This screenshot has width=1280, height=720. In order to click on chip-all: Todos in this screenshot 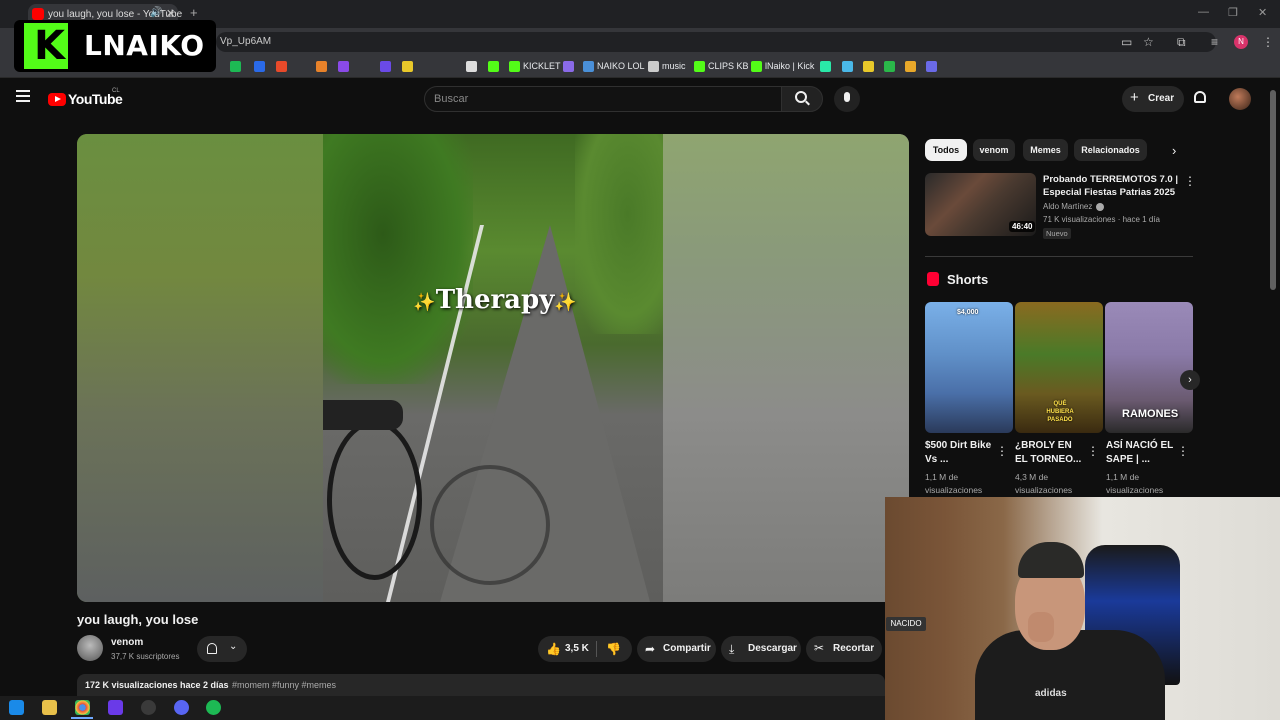, I will do `click(946, 150)`.